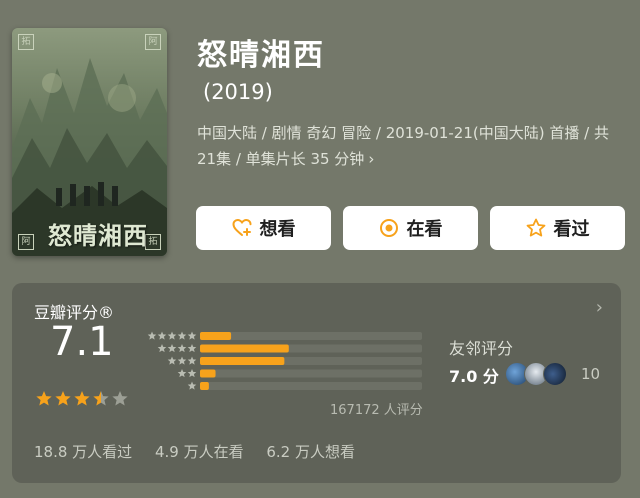 The height and width of the screenshot is (498, 640). I want to click on friends-rating-score: 7.0 分, so click(474, 376).